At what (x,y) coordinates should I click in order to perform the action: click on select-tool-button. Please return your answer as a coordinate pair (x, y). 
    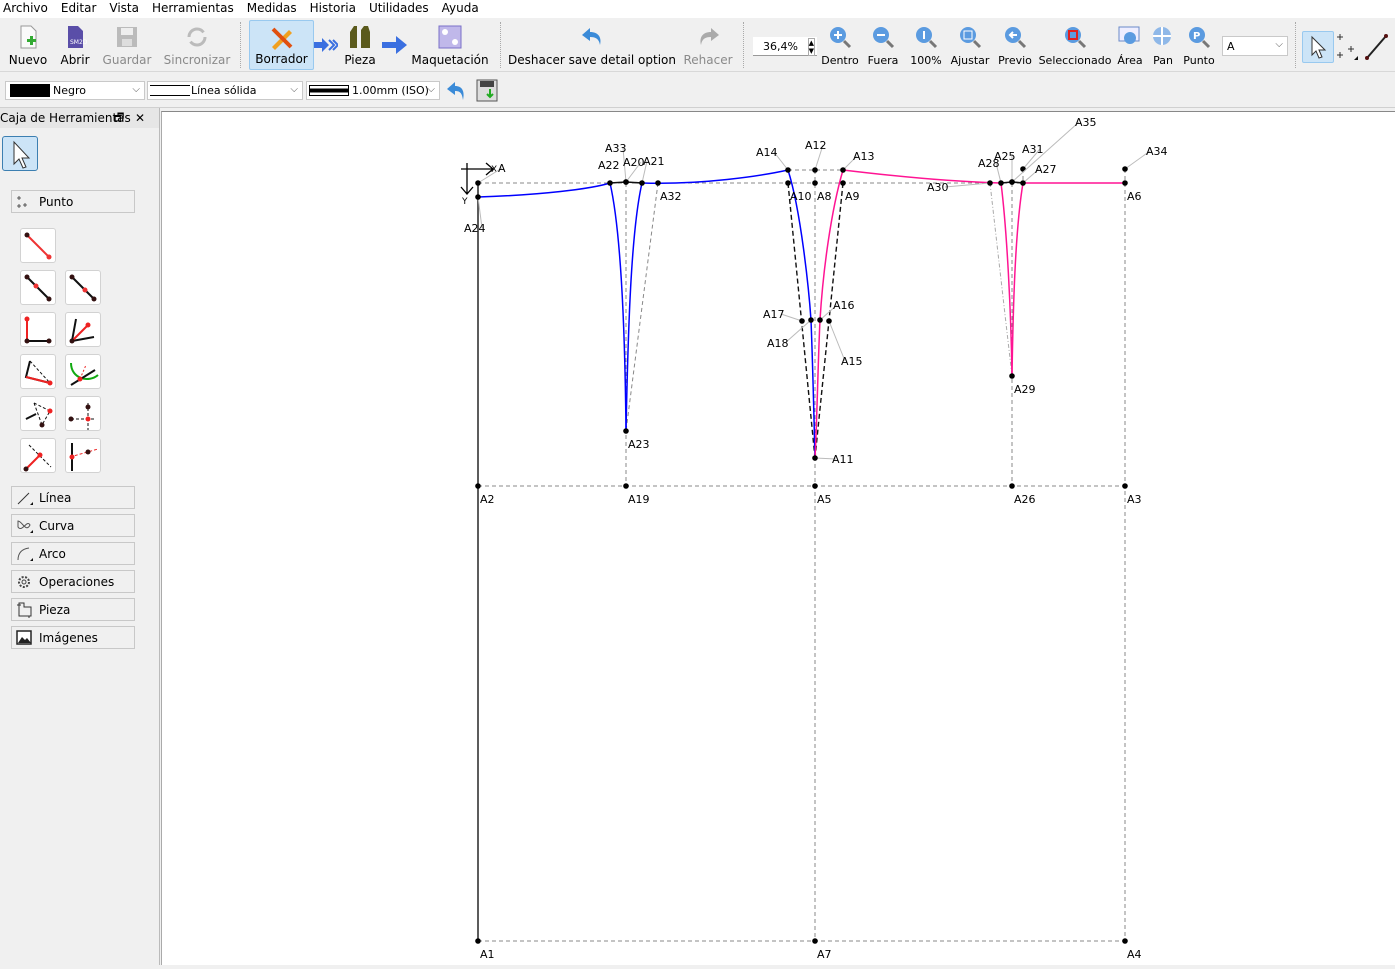
    Looking at the image, I should click on (20, 153).